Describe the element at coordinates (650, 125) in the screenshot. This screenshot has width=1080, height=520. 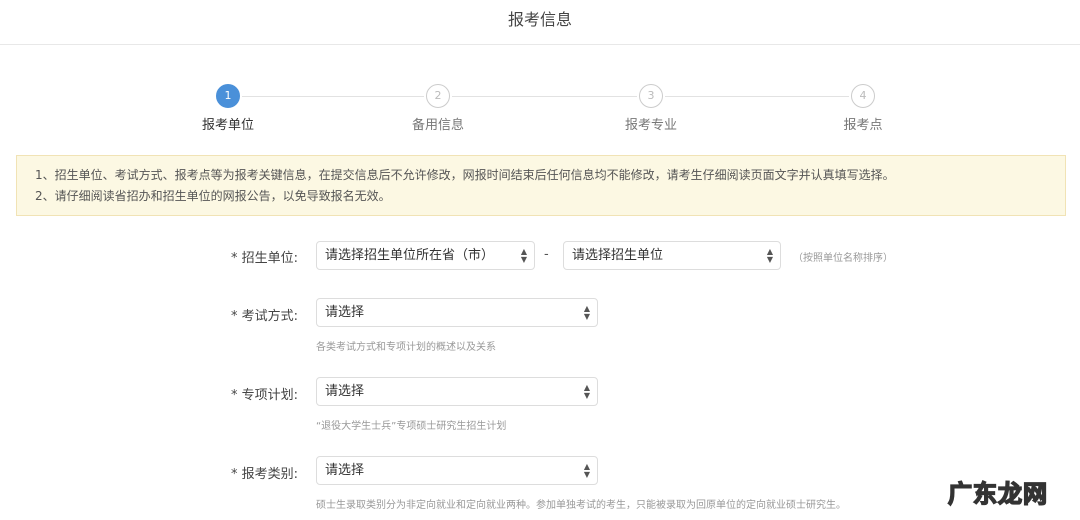
I see `step-3-label: 报考专业` at that location.